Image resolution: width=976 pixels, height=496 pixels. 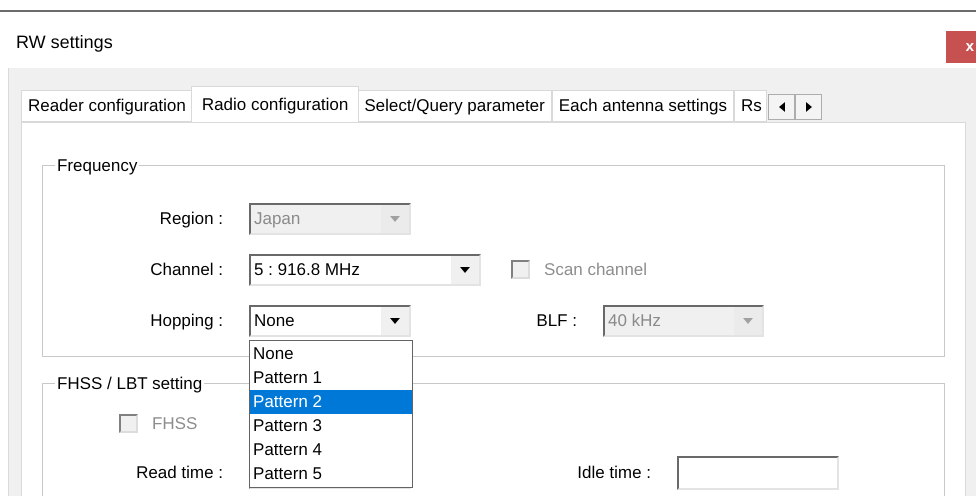 What do you see at coordinates (179, 473) in the screenshot?
I see `field-label: Read time :` at bounding box center [179, 473].